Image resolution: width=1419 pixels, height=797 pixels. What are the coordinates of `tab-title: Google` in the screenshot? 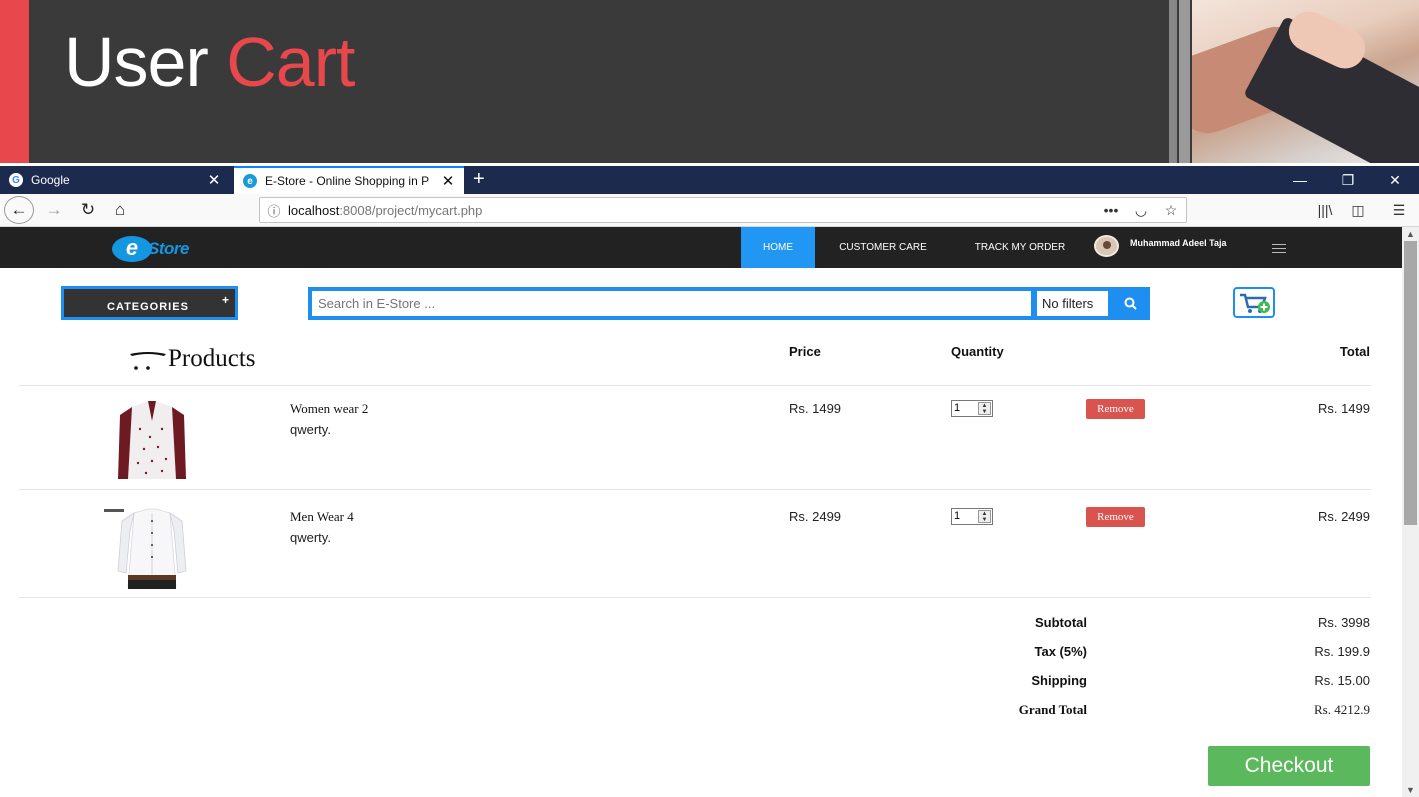 It's located at (50, 180).